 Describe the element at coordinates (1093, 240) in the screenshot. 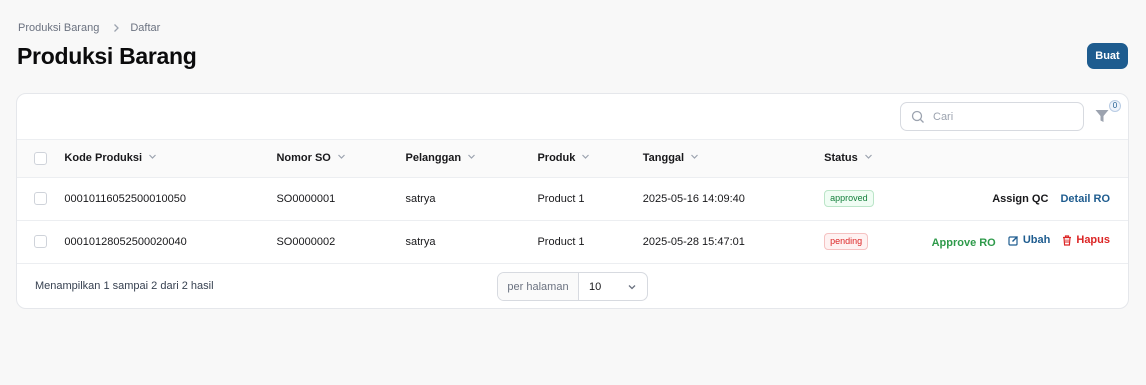

I see `delete-label: Hapus` at that location.